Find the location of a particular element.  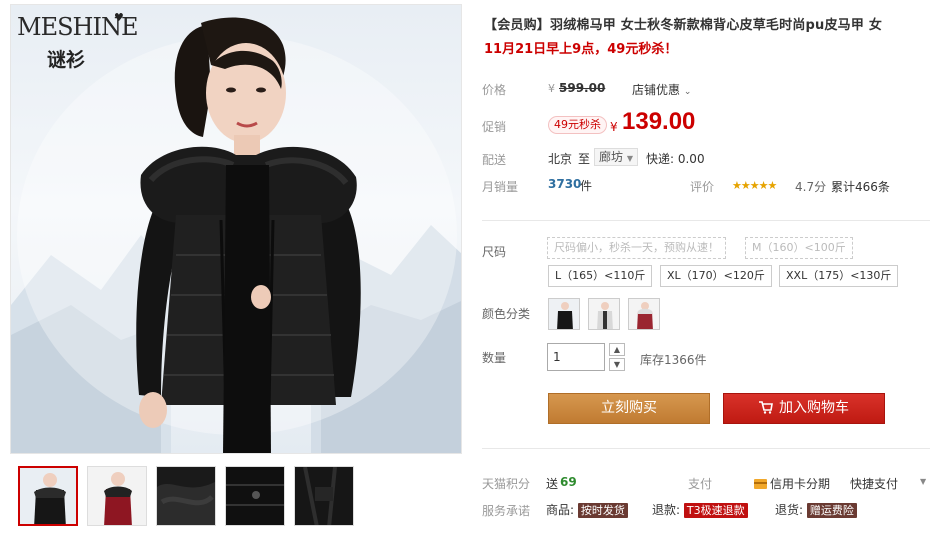

flash-sale-notice: 11月21日早上9点，49元秒杀！ is located at coordinates (581, 49).